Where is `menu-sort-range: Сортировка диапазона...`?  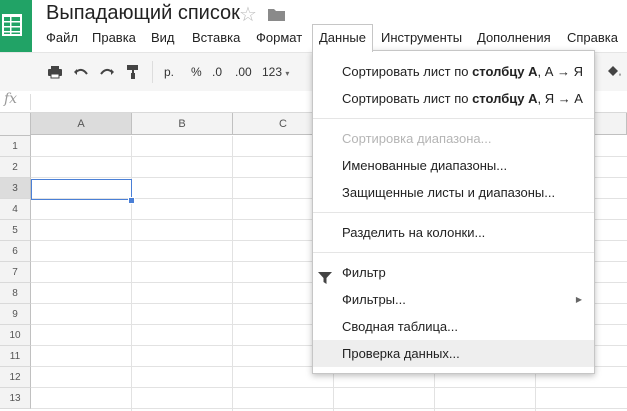 menu-sort-range: Сортировка диапазона... is located at coordinates (417, 138).